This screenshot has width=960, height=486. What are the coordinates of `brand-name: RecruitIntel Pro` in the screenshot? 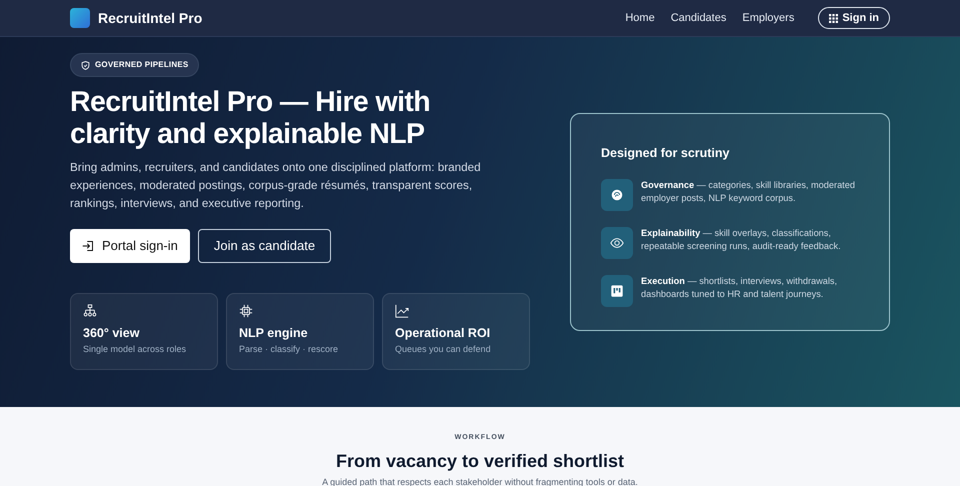 It's located at (150, 18).